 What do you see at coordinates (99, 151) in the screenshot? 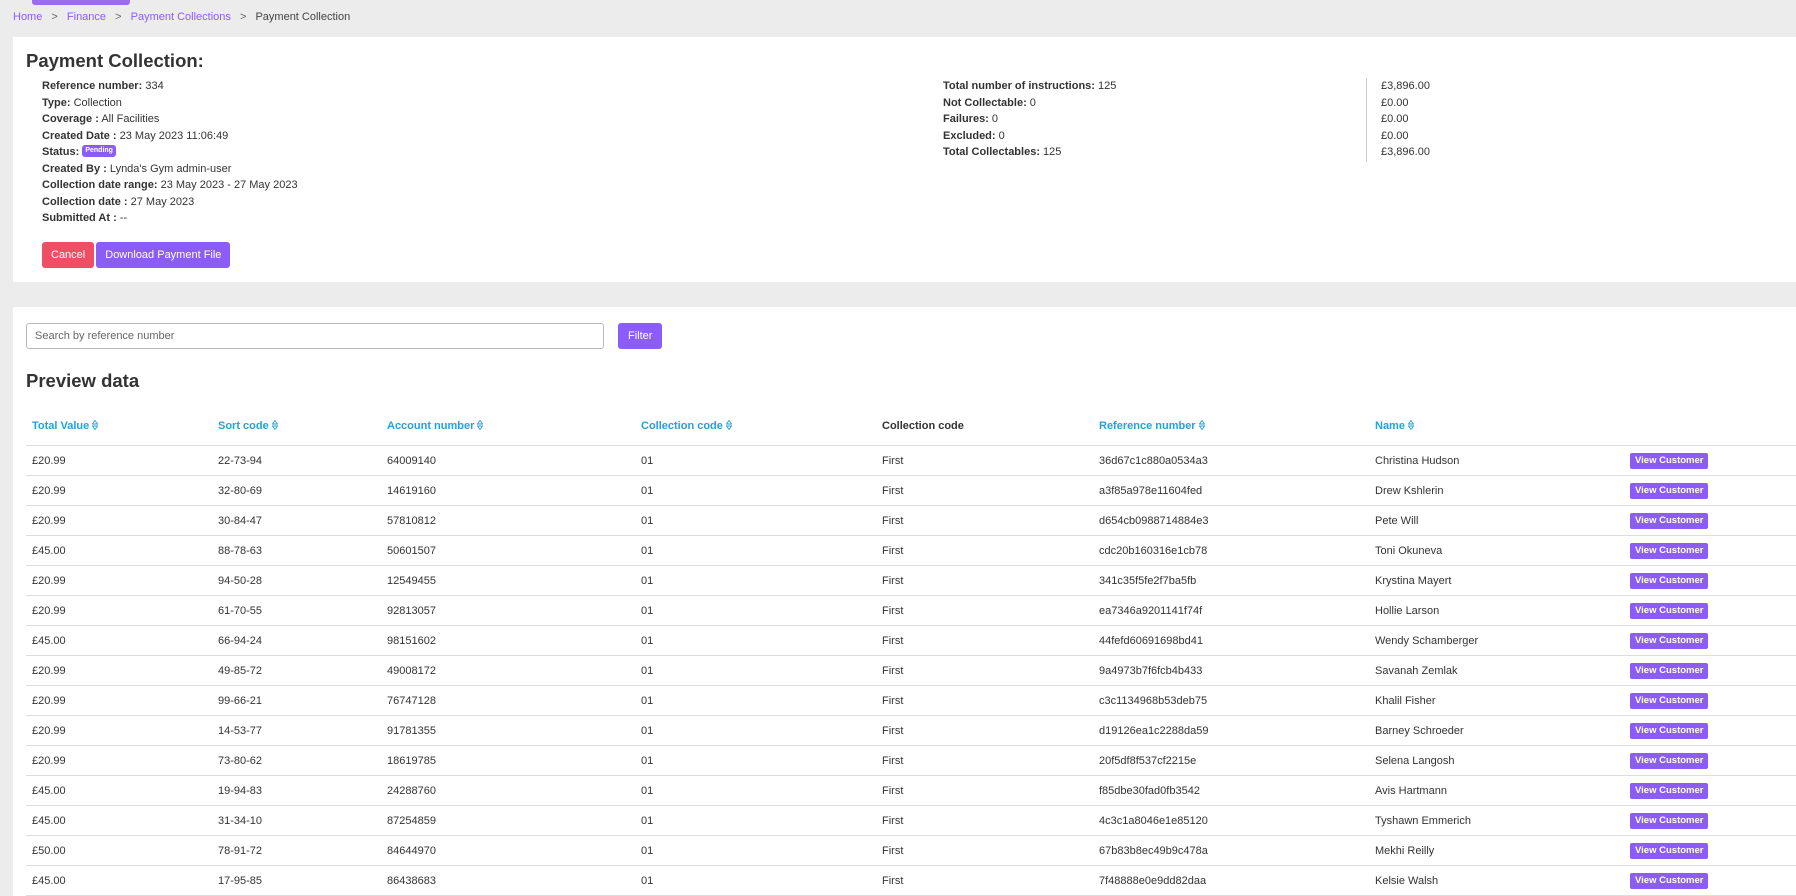
I see `status-badge: Pending` at bounding box center [99, 151].